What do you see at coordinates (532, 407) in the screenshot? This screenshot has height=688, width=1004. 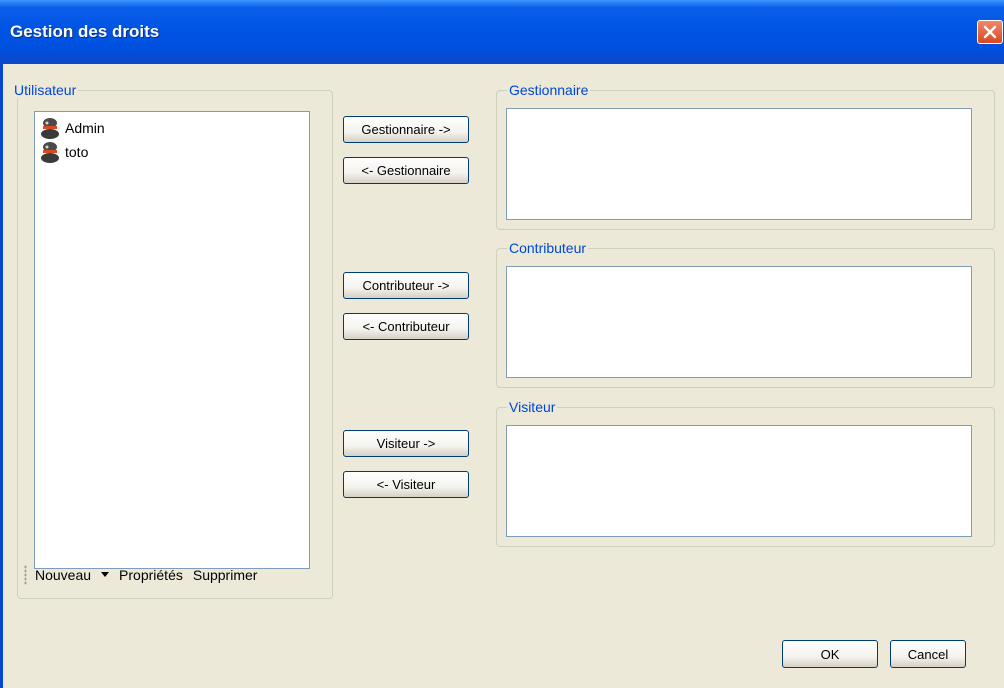 I see `visitor-group-legend: Visiteur` at bounding box center [532, 407].